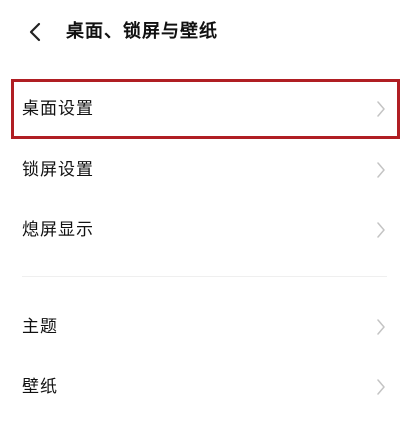 Image resolution: width=409 pixels, height=426 pixels. Describe the element at coordinates (58, 230) in the screenshot. I see `screen-off-display-label: 熄屏显示` at that location.